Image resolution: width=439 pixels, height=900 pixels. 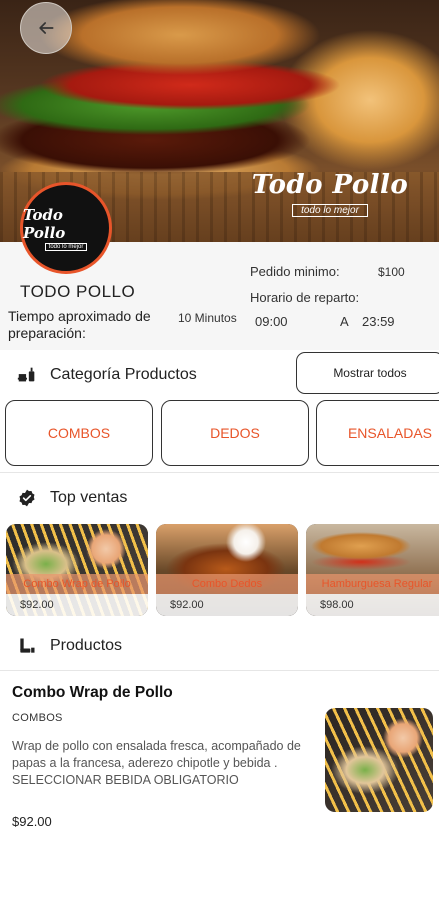 What do you see at coordinates (379, 760) in the screenshot?
I see `product-image` at bounding box center [379, 760].